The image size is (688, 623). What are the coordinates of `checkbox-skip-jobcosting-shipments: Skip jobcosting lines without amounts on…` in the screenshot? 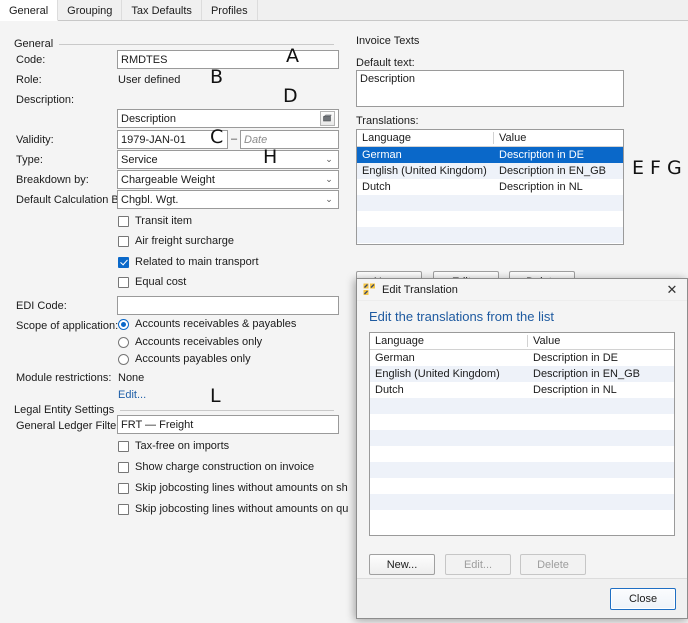 It's located at (252, 488).